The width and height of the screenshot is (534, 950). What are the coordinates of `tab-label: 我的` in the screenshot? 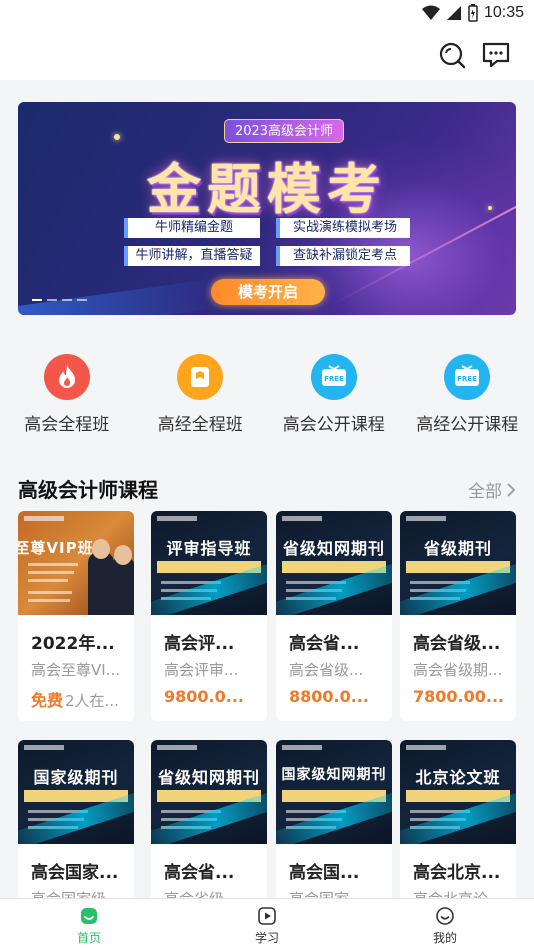 It's located at (444, 938).